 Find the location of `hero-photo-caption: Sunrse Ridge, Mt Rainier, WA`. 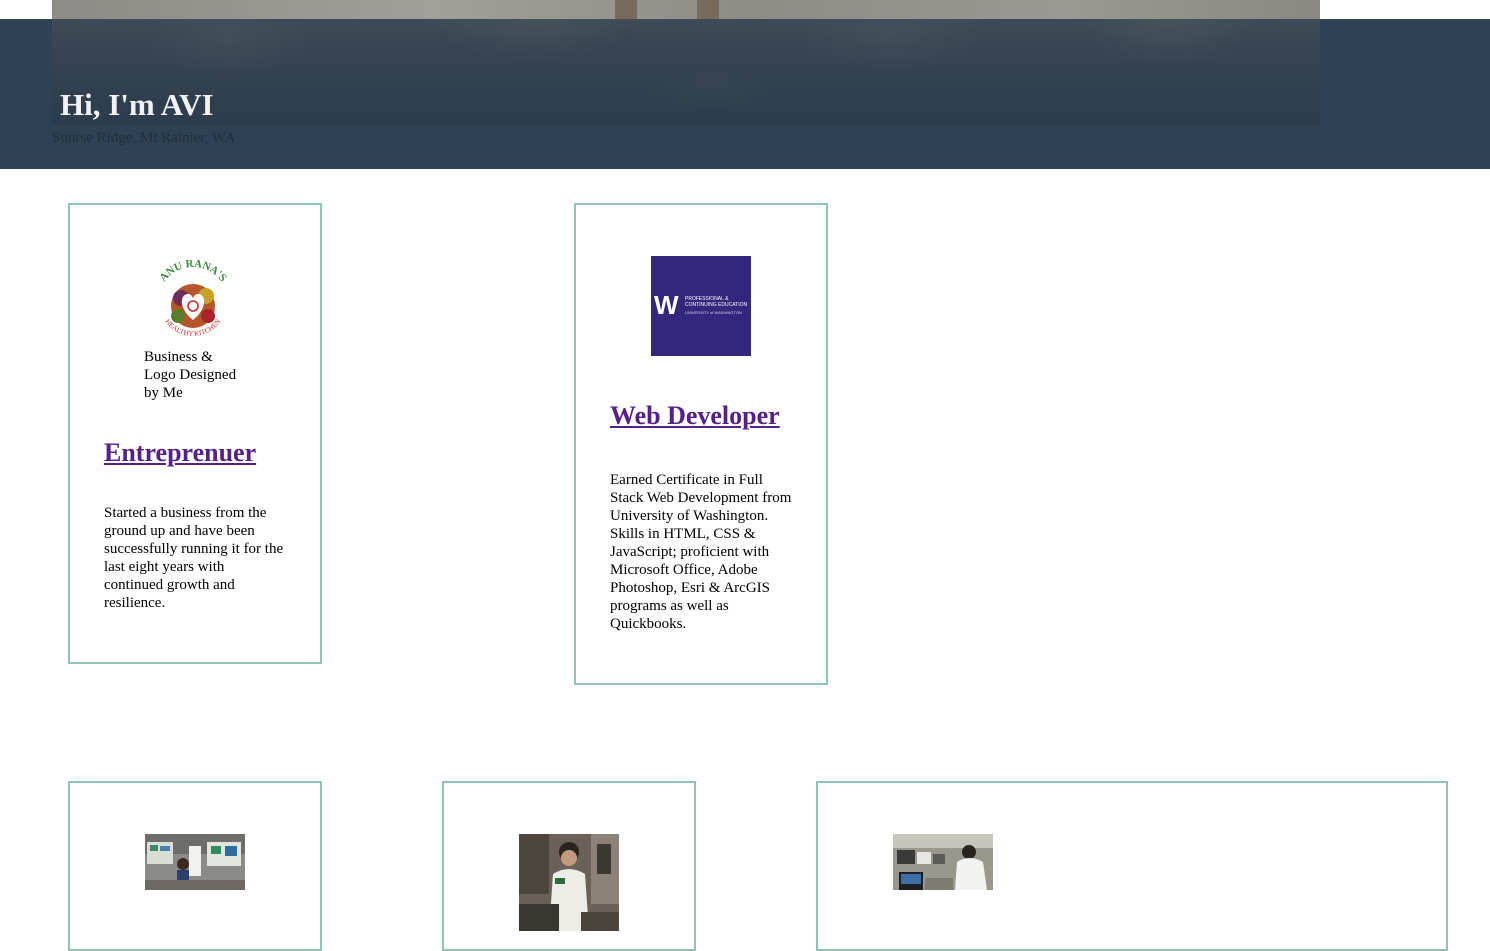

hero-photo-caption: Sunrse Ridge, Mt Rainier, WA is located at coordinates (144, 138).